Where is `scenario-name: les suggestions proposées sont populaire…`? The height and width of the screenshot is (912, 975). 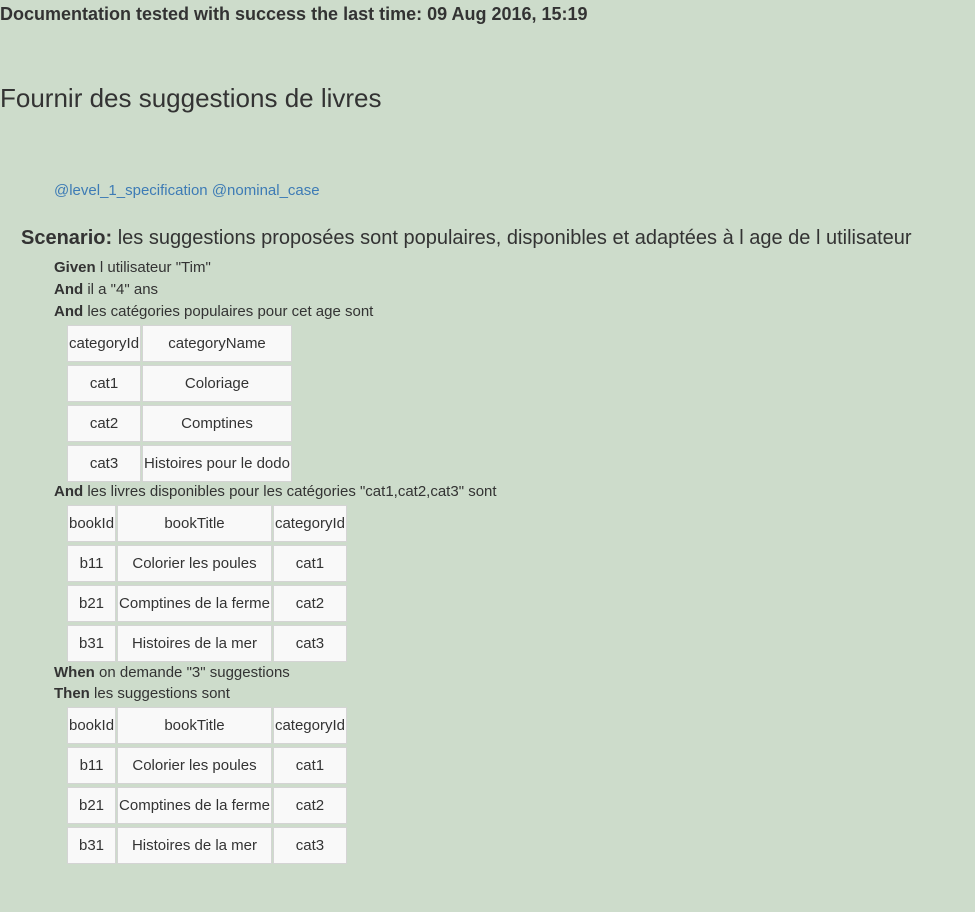 scenario-name: les suggestions proposées sont populaire… is located at coordinates (514, 238).